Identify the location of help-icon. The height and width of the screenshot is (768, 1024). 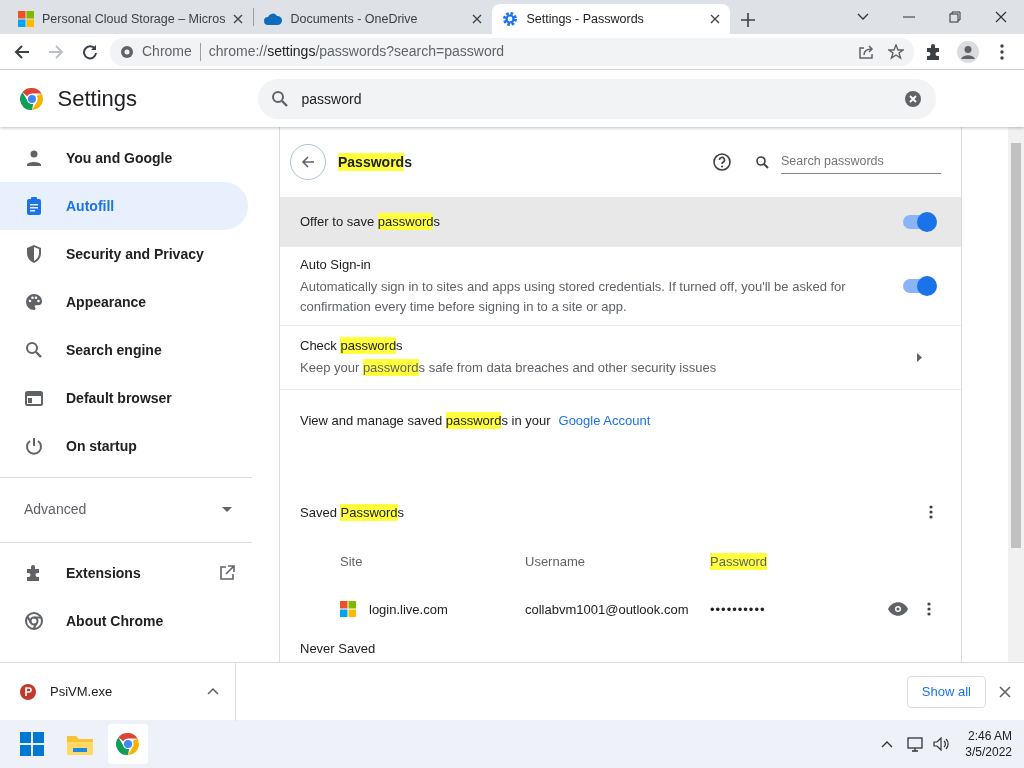
(722, 162).